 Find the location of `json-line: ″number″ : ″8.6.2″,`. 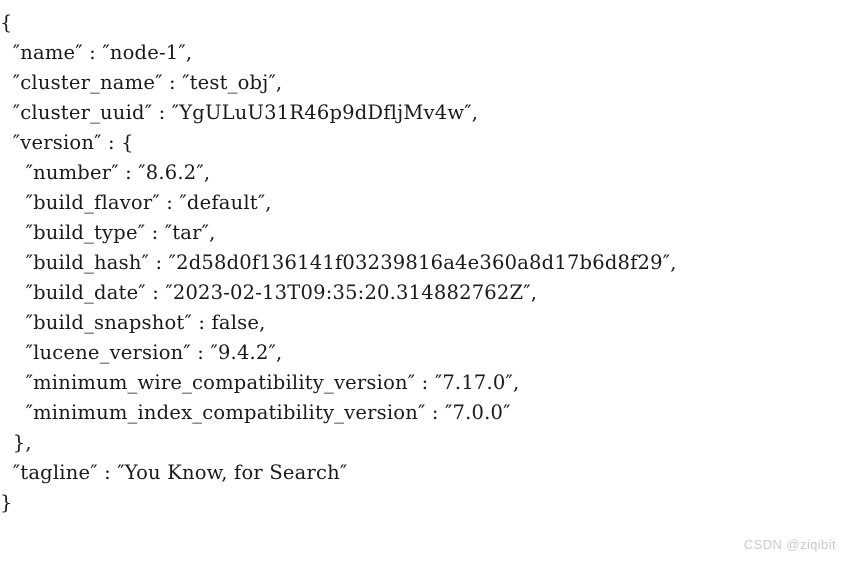

json-line: ″number″ : ″8.6.2″, is located at coordinates (105, 172).